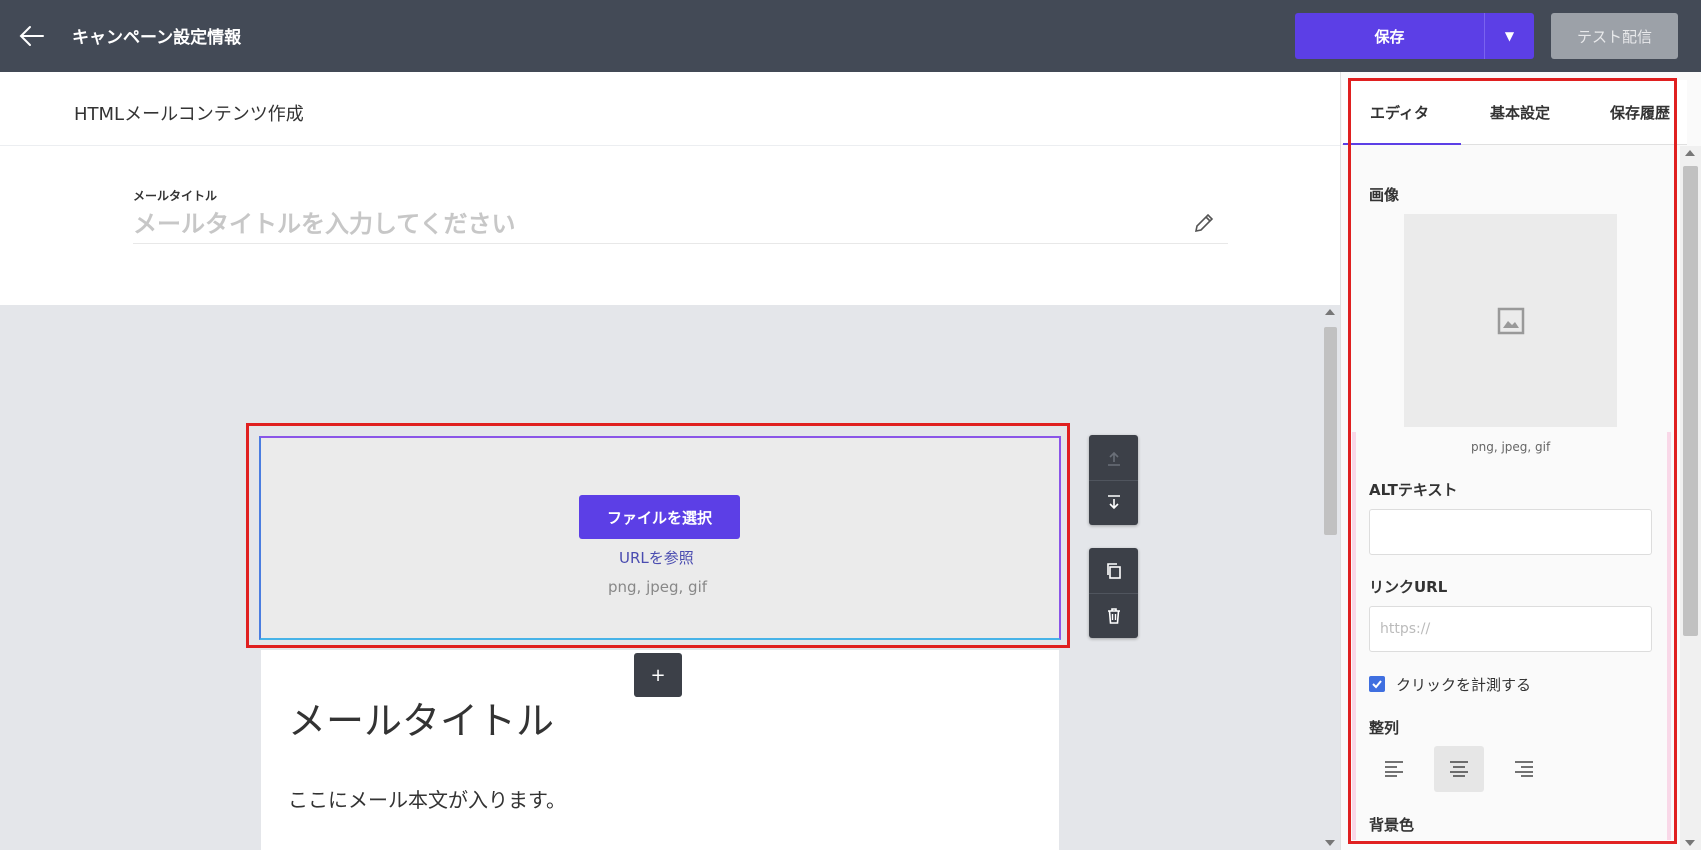 The image size is (1701, 850). I want to click on save-button-group: 保存 ▼, so click(1414, 36).